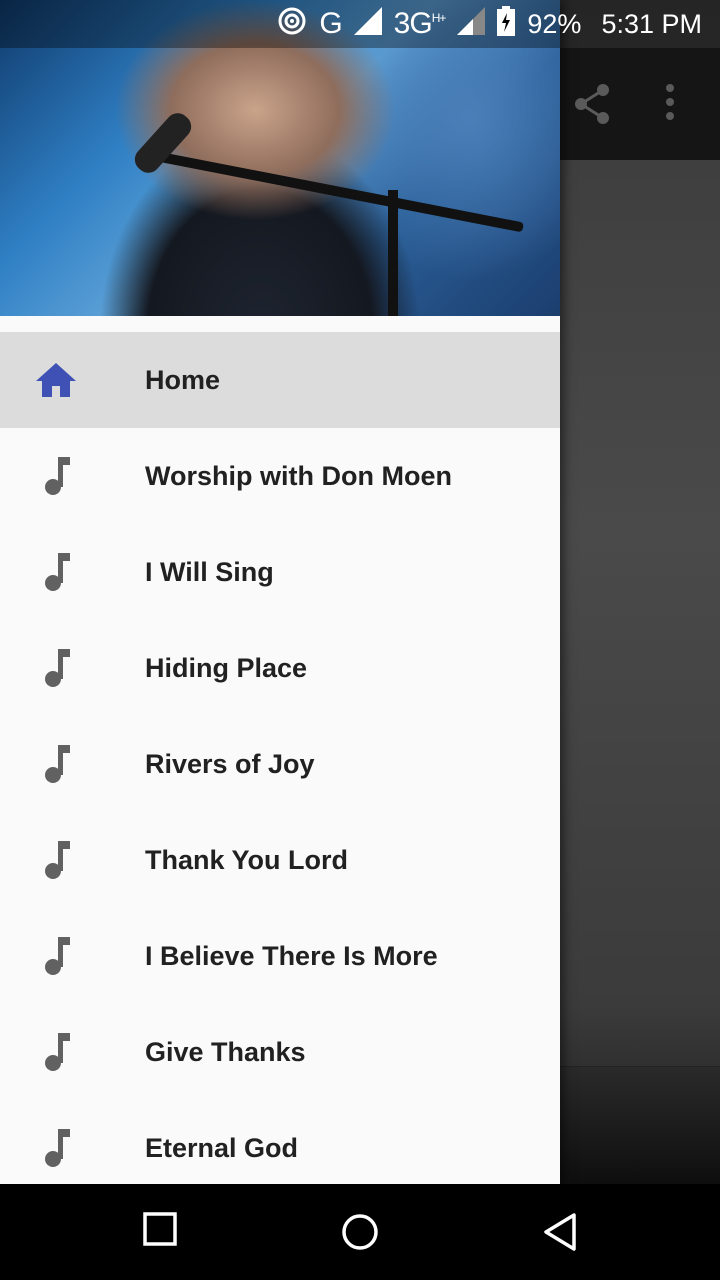  I want to click on menu-item-eternal-god: Eternal God, so click(280, 1142).